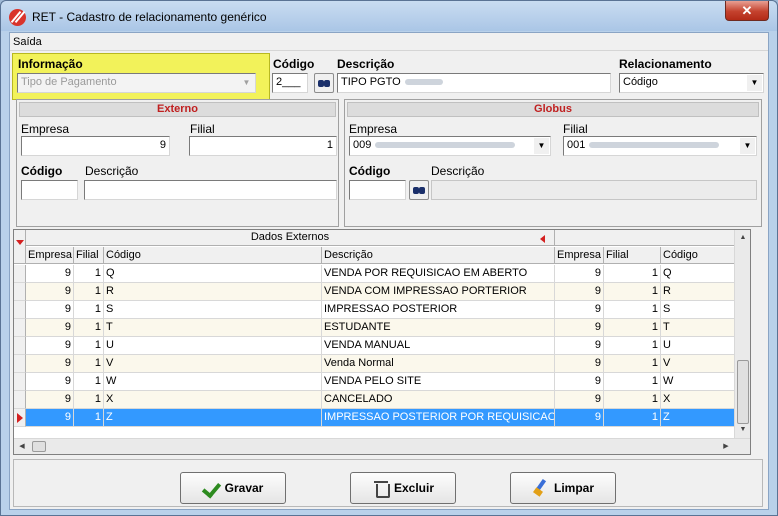 This screenshot has height=516, width=778. Describe the element at coordinates (290, 238) in the screenshot. I see `group-header-dados-externos: Dados Externos` at that location.